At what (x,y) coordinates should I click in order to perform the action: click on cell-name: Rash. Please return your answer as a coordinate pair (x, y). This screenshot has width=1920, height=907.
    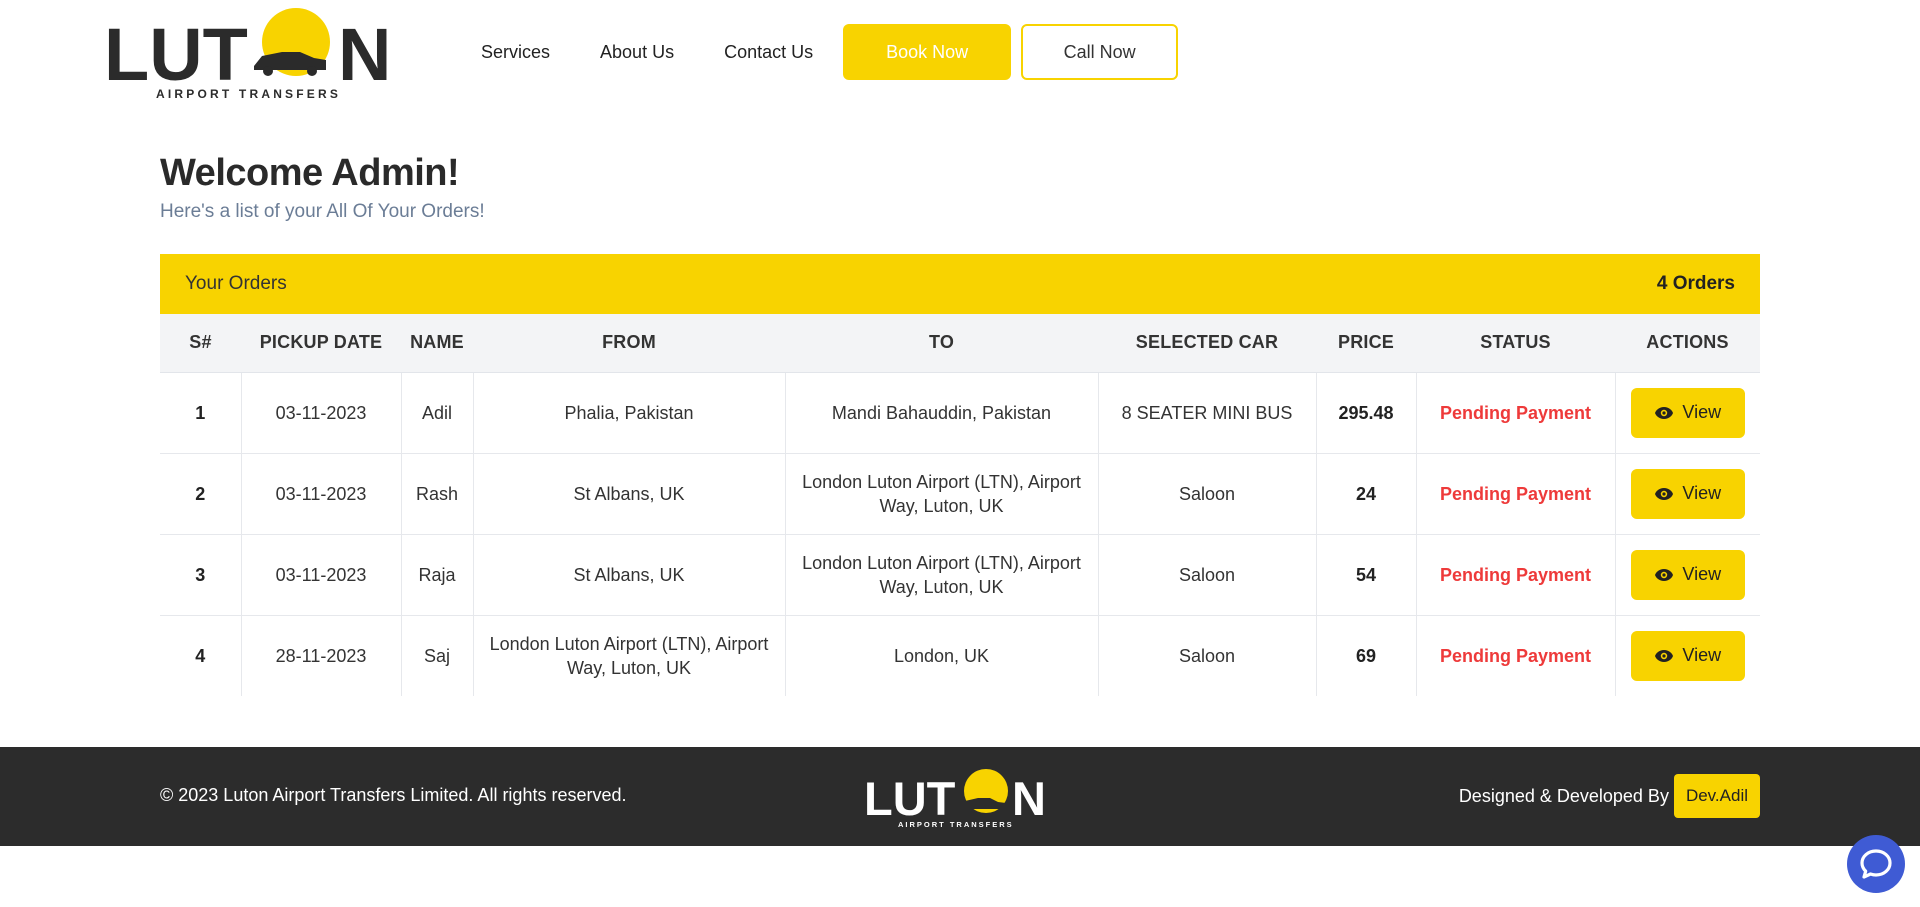
    Looking at the image, I should click on (437, 493).